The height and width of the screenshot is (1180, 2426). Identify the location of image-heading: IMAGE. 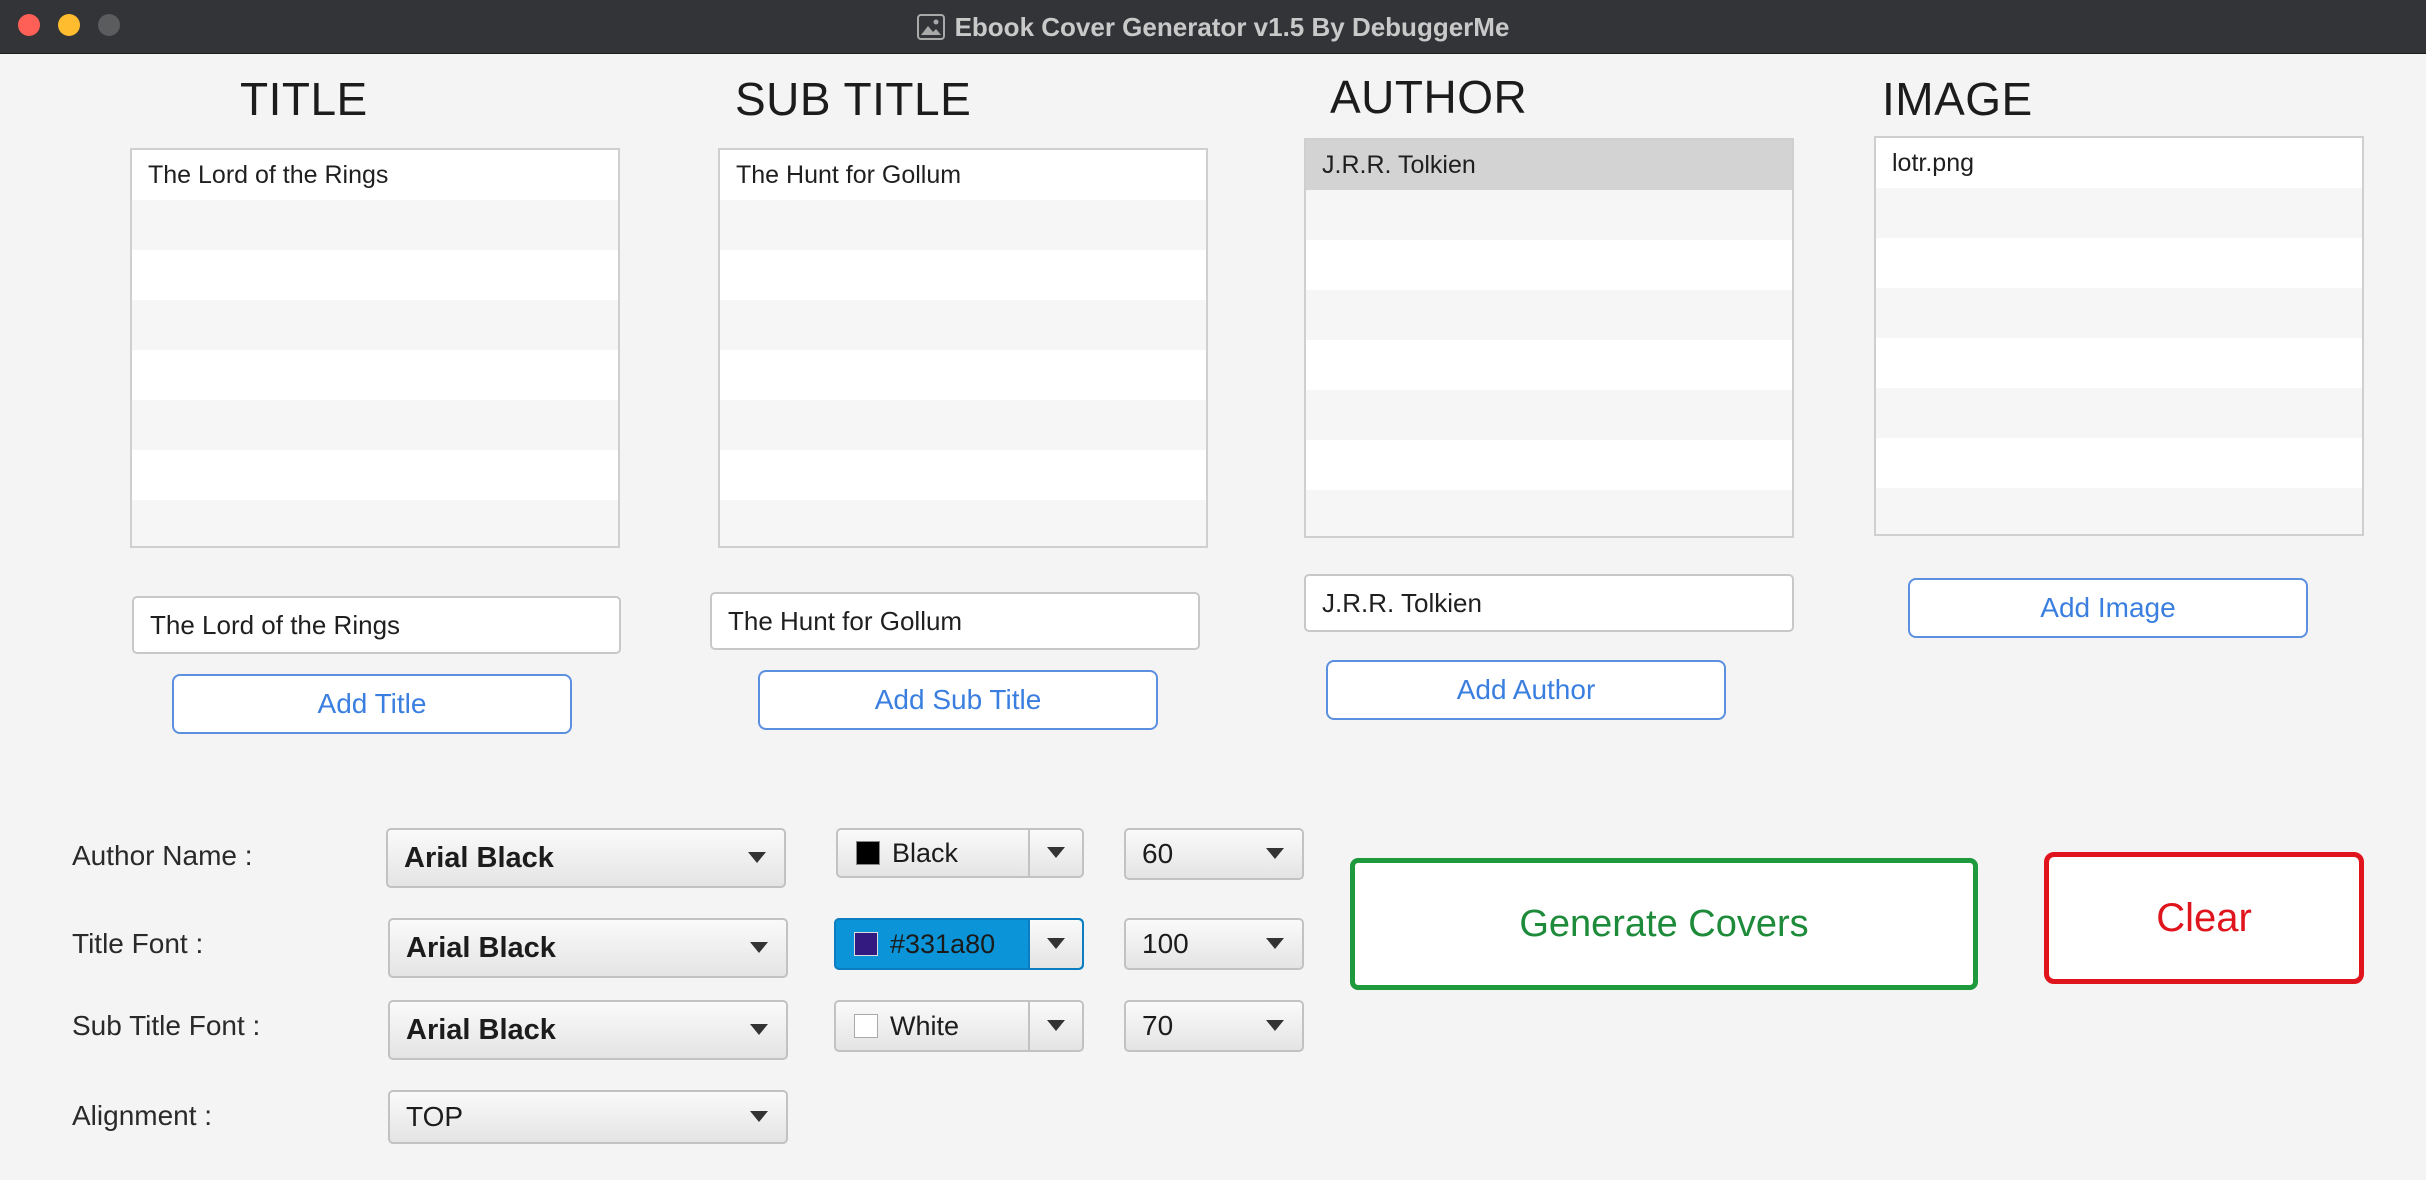
(1957, 99).